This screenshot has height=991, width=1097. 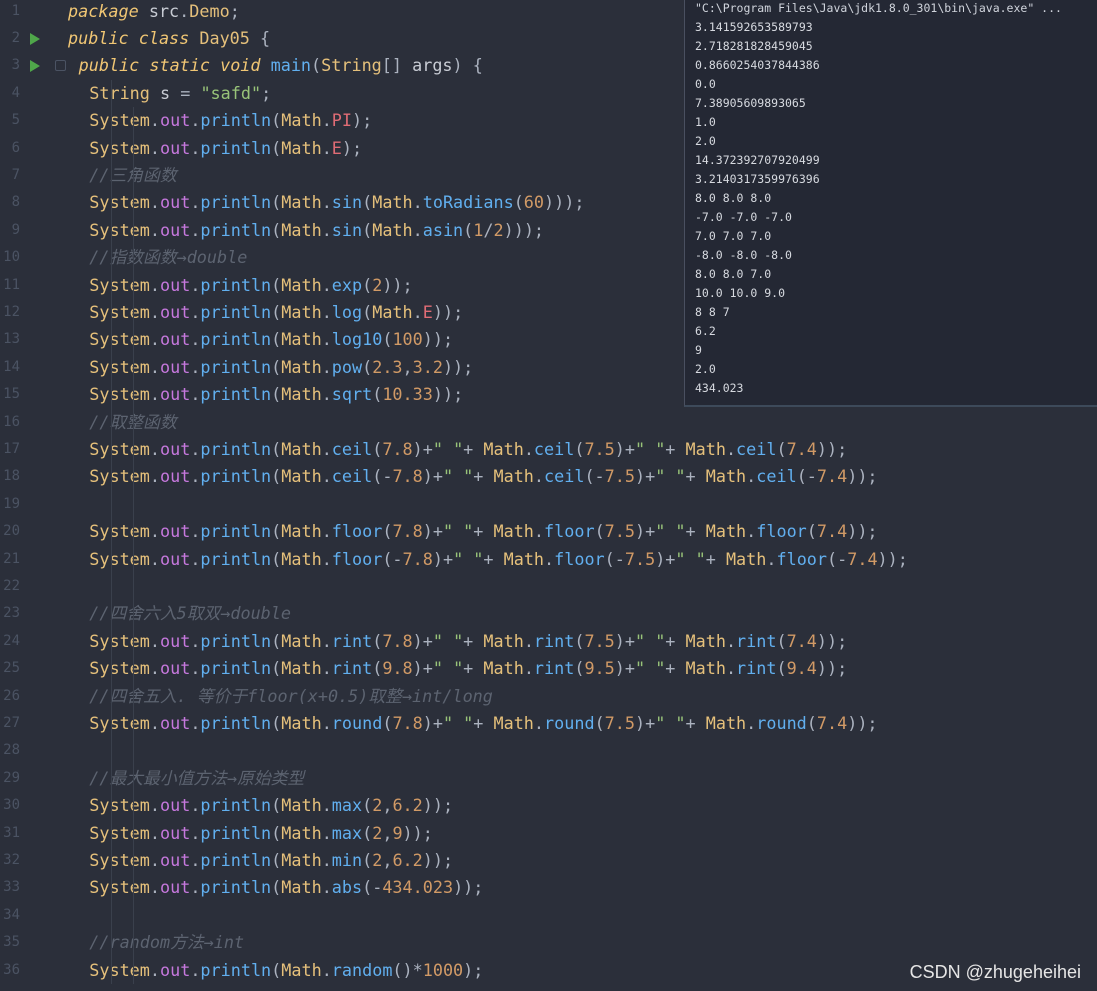 I want to click on line-number: 10, so click(x=11, y=257).